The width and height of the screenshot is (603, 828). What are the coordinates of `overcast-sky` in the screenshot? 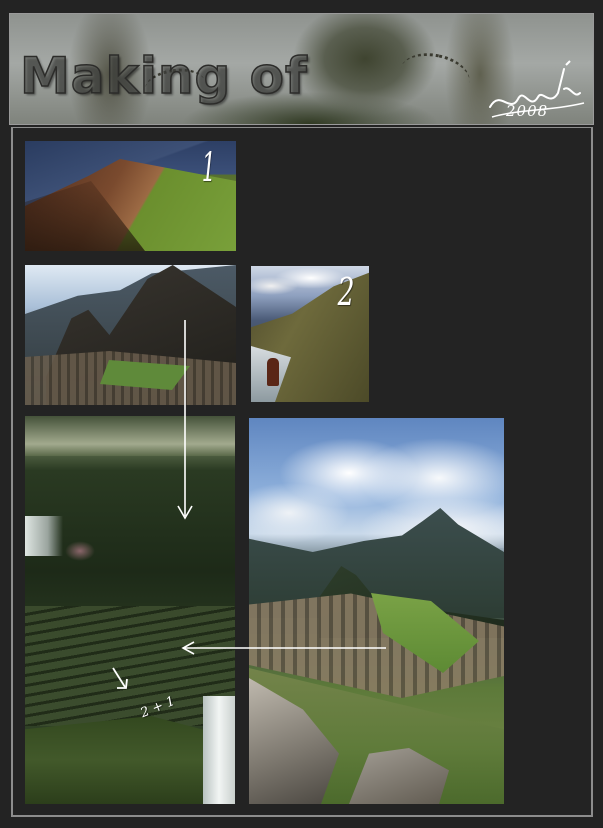 It's located at (130, 436).